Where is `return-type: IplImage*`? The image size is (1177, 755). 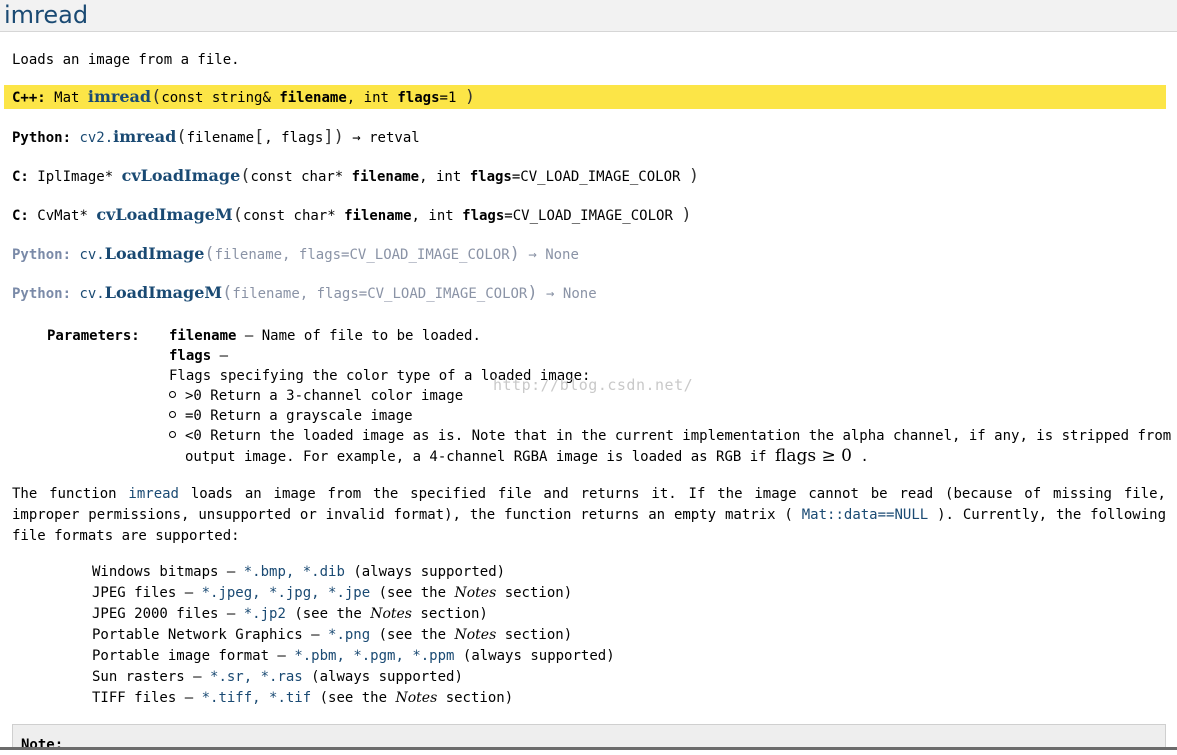
return-type: IplImage* is located at coordinates (75, 177).